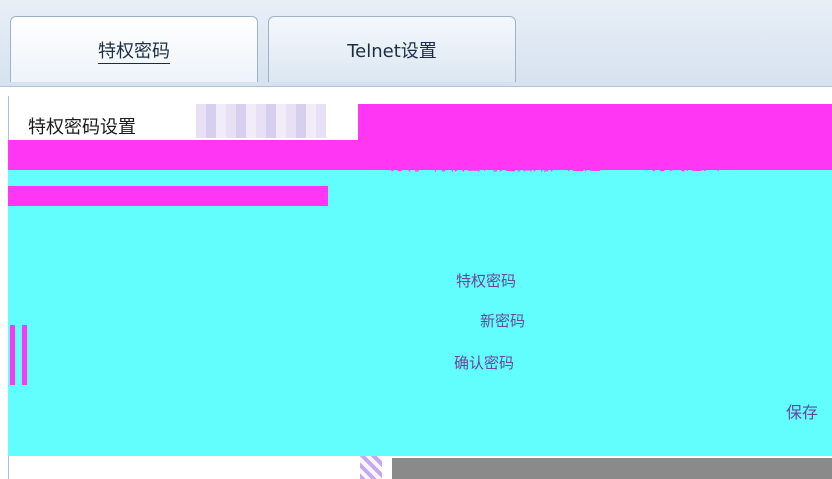 The width and height of the screenshot is (832, 479). I want to click on save-button: 保存, so click(802, 411).